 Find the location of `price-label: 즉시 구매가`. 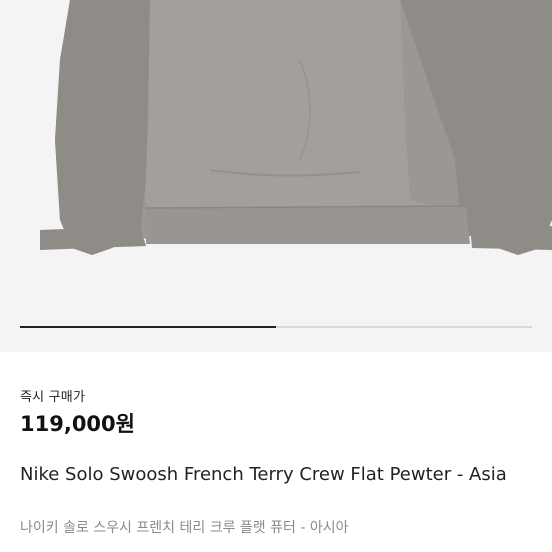

price-label: 즉시 구매가 is located at coordinates (53, 397).